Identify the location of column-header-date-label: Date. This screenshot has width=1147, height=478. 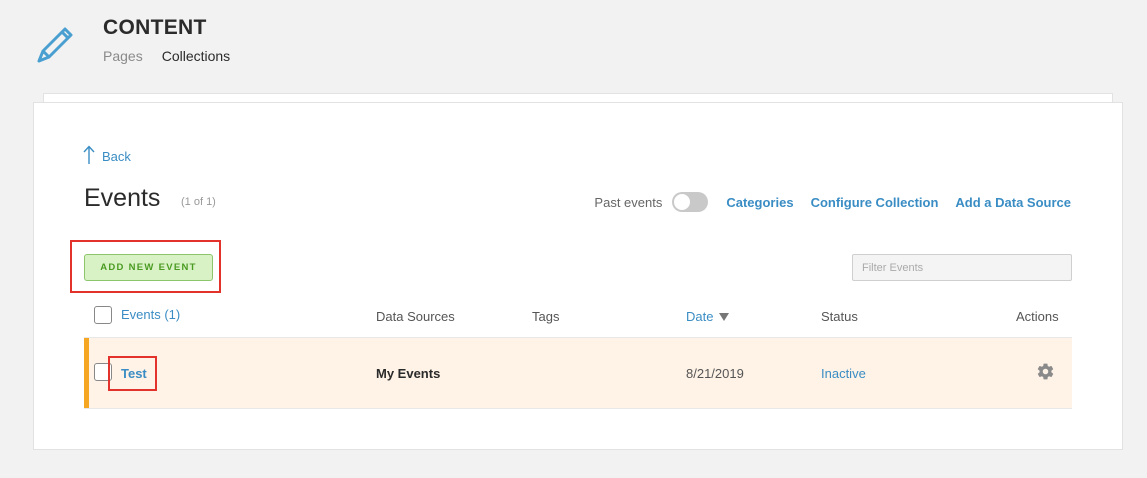
(700, 316).